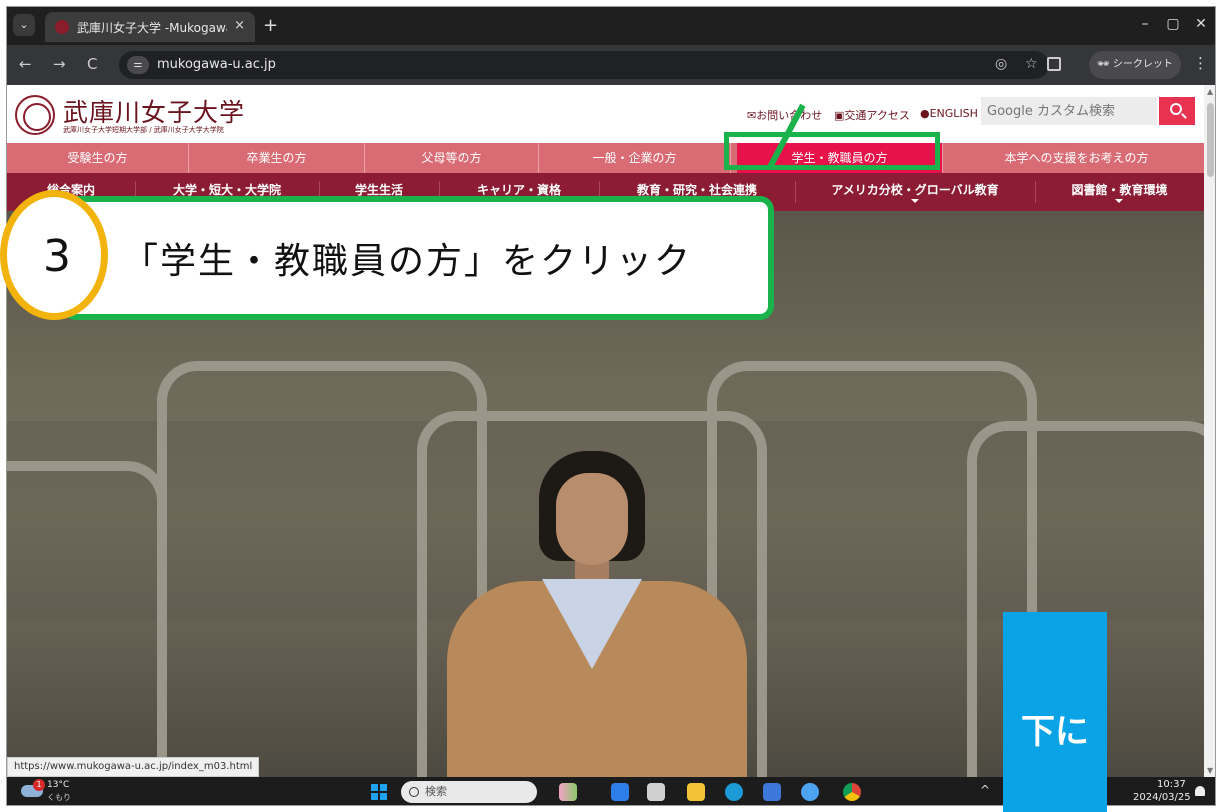  I want to click on clock-date: 2024/03/25, so click(1162, 797).